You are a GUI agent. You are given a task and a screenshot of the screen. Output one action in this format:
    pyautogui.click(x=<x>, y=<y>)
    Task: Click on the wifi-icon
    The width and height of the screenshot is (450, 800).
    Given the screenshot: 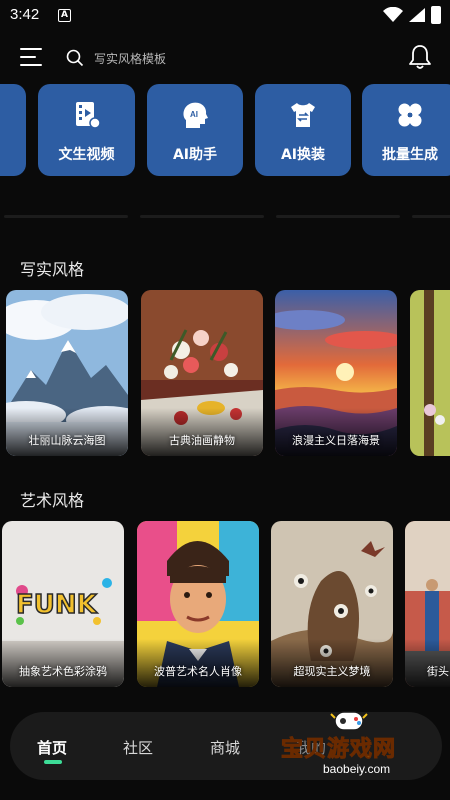 What is the action you would take?
    pyautogui.click(x=393, y=14)
    